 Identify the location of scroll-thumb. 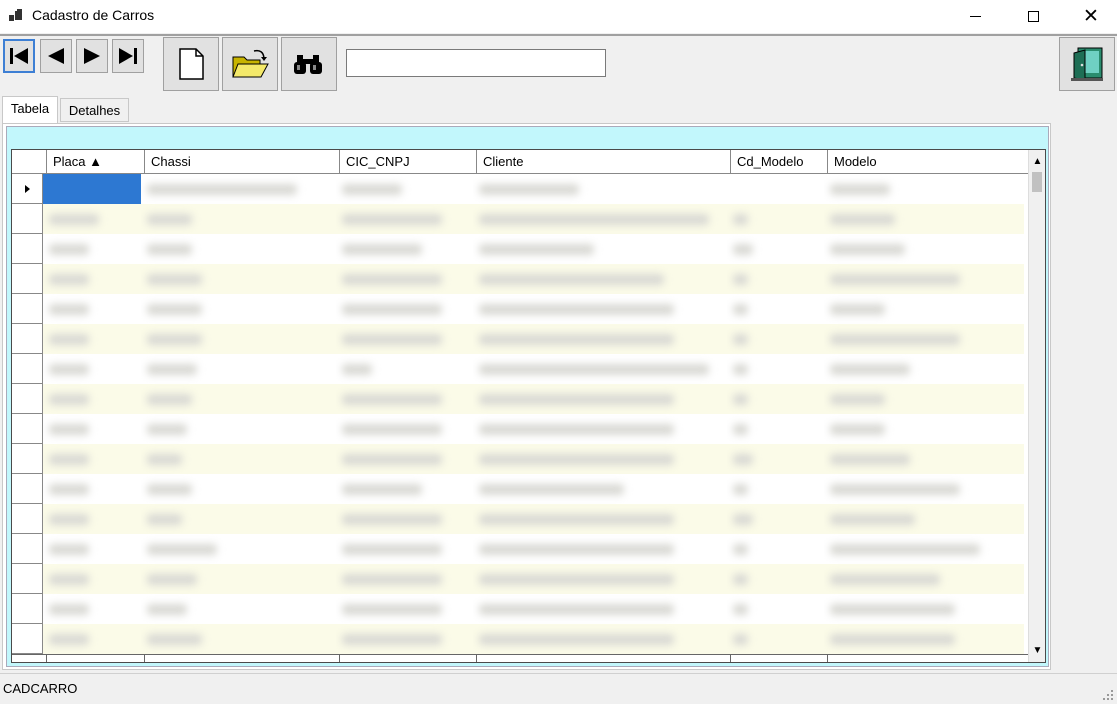
(1037, 182).